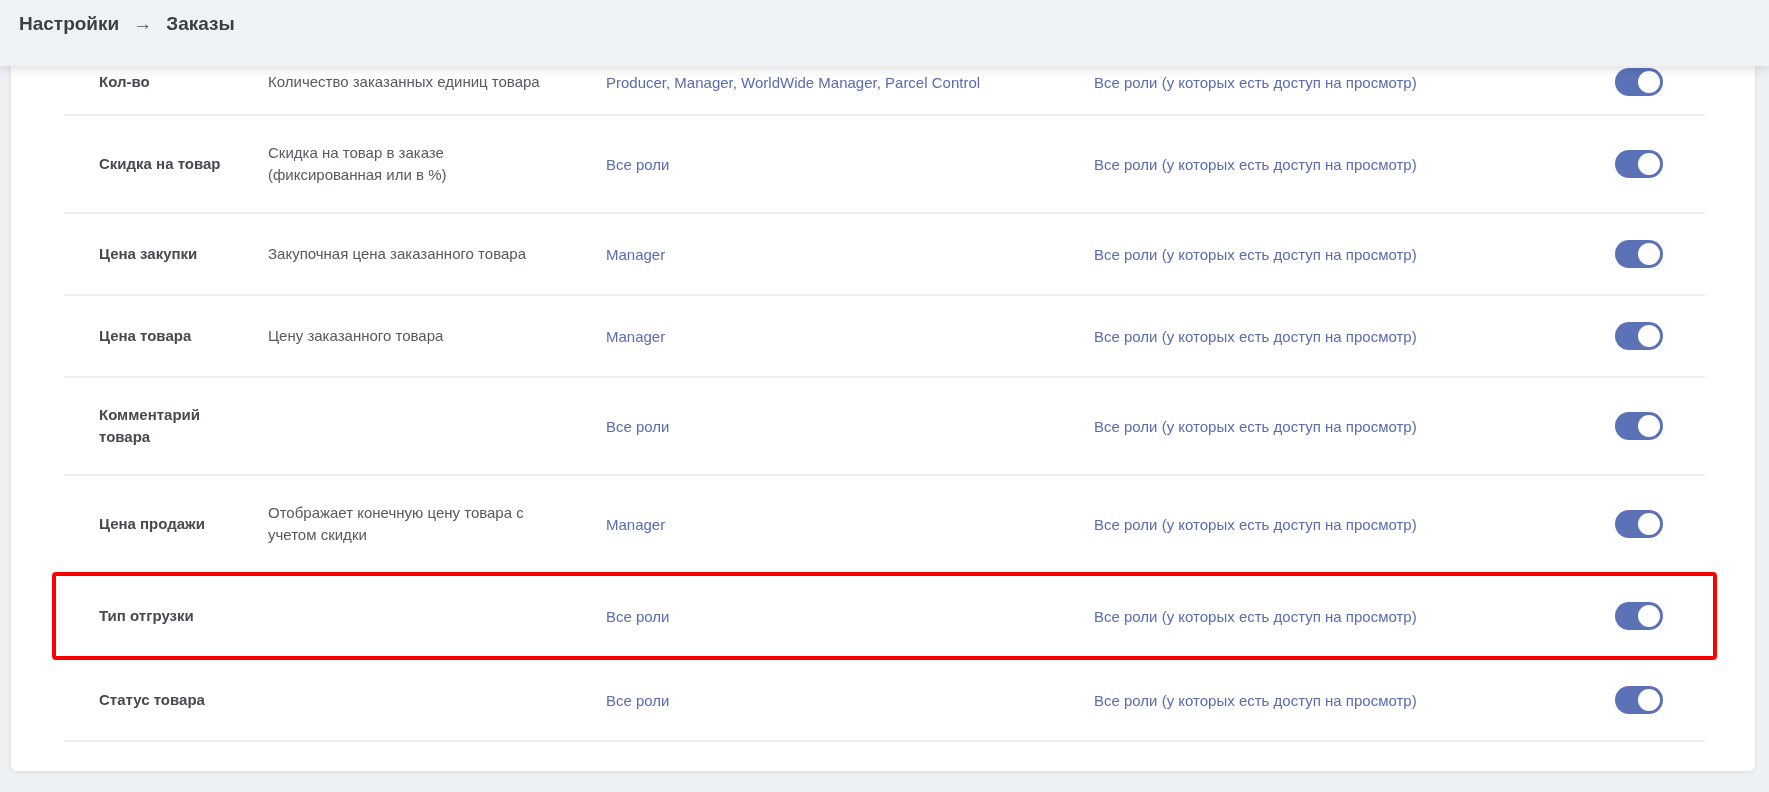  I want to click on field-name: Цена продажи, so click(152, 524).